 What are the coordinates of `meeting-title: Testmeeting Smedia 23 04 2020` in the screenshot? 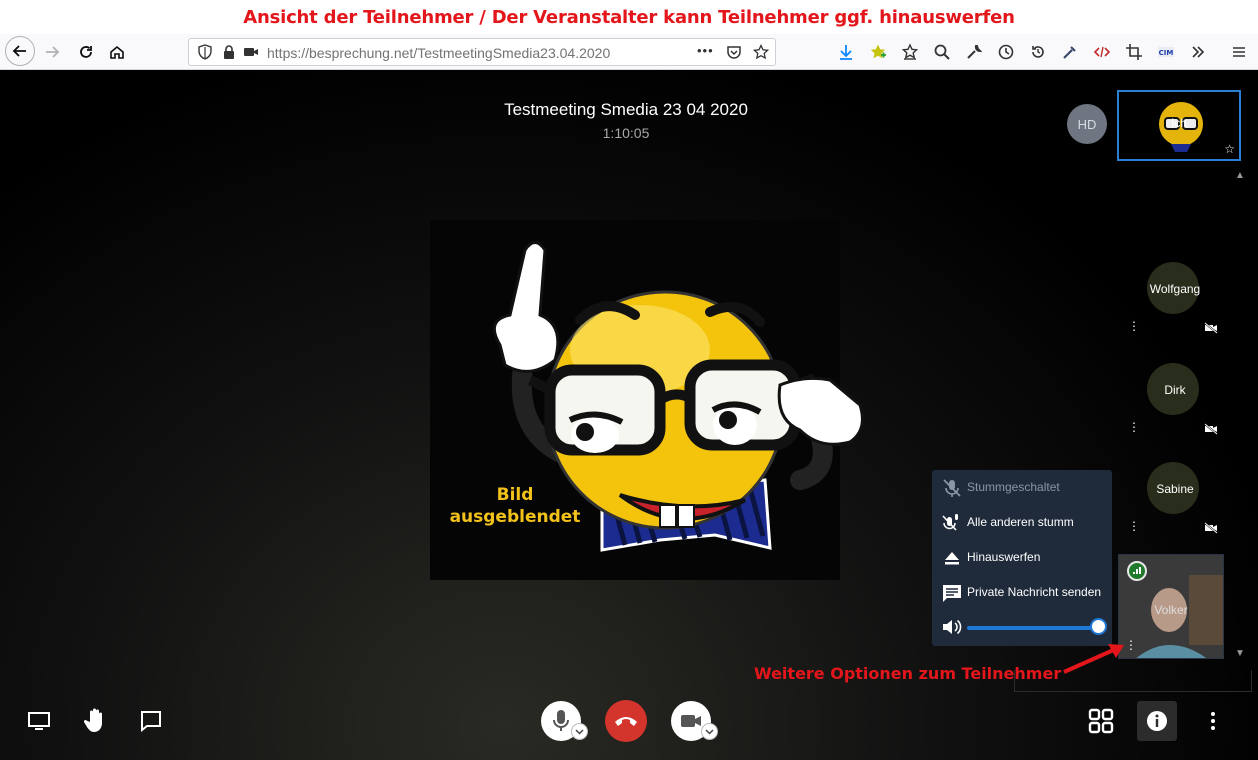 It's located at (626, 109).